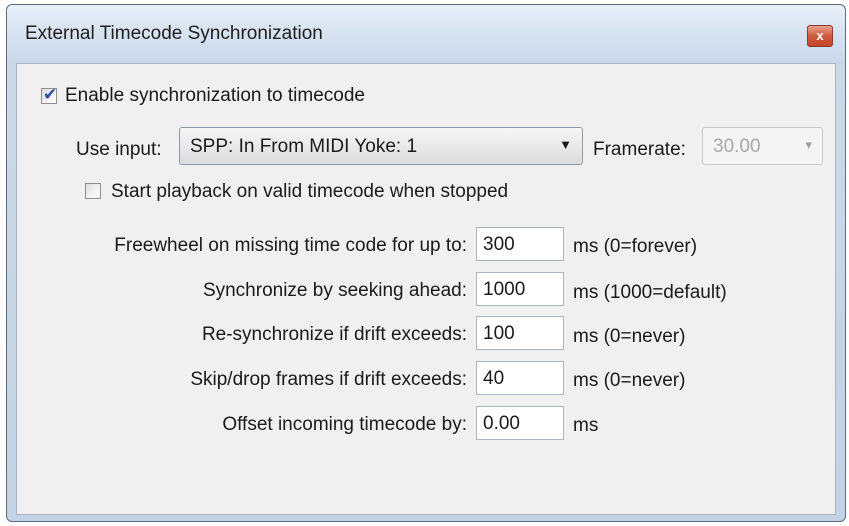 This screenshot has width=849, height=526. I want to click on skip-drop-input: 40, so click(520, 378).